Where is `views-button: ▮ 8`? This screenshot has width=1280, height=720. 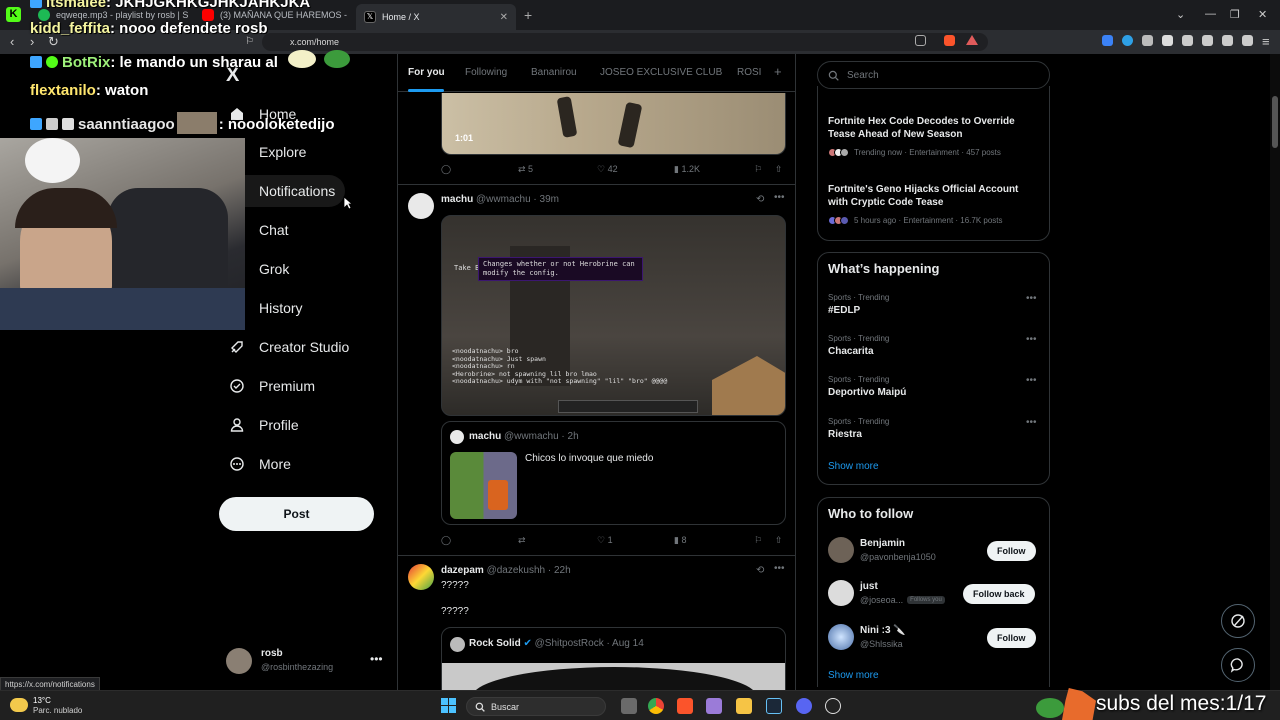 views-button: ▮ 8 is located at coordinates (680, 540).